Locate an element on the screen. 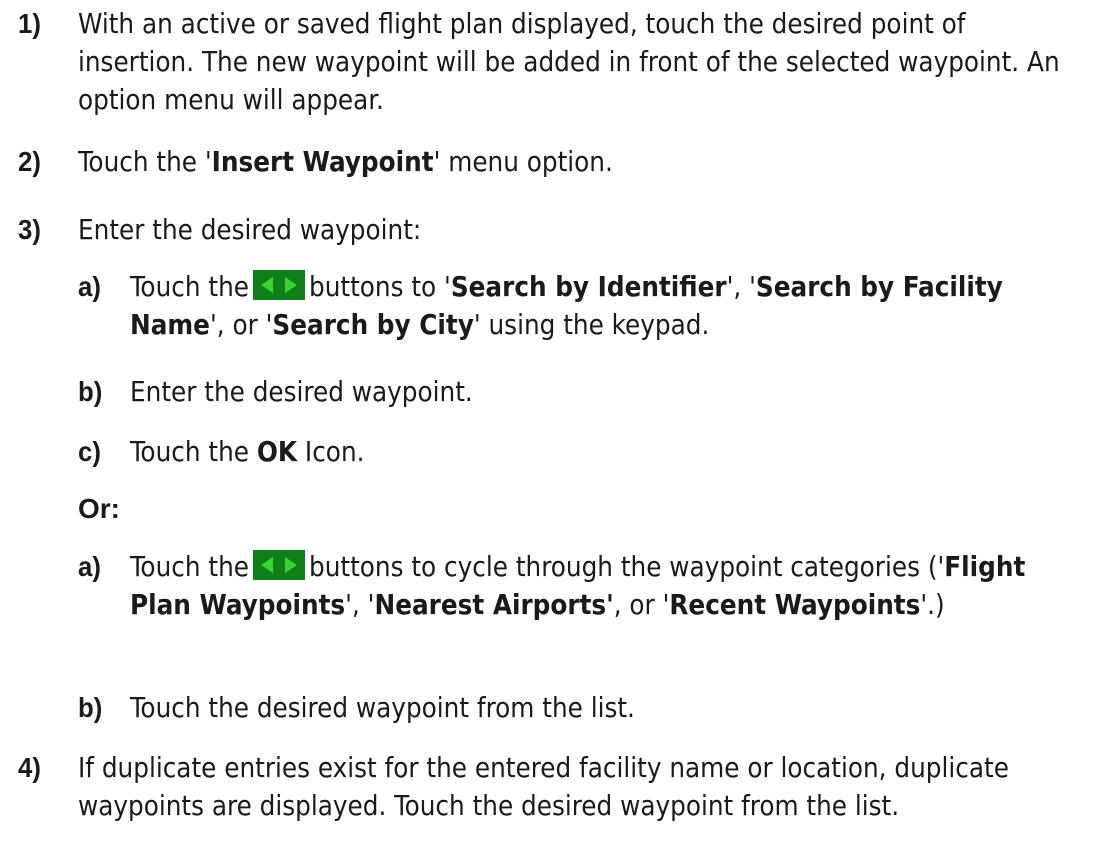 This screenshot has height=843, width=1103. or-label: Or: is located at coordinates (99, 508).